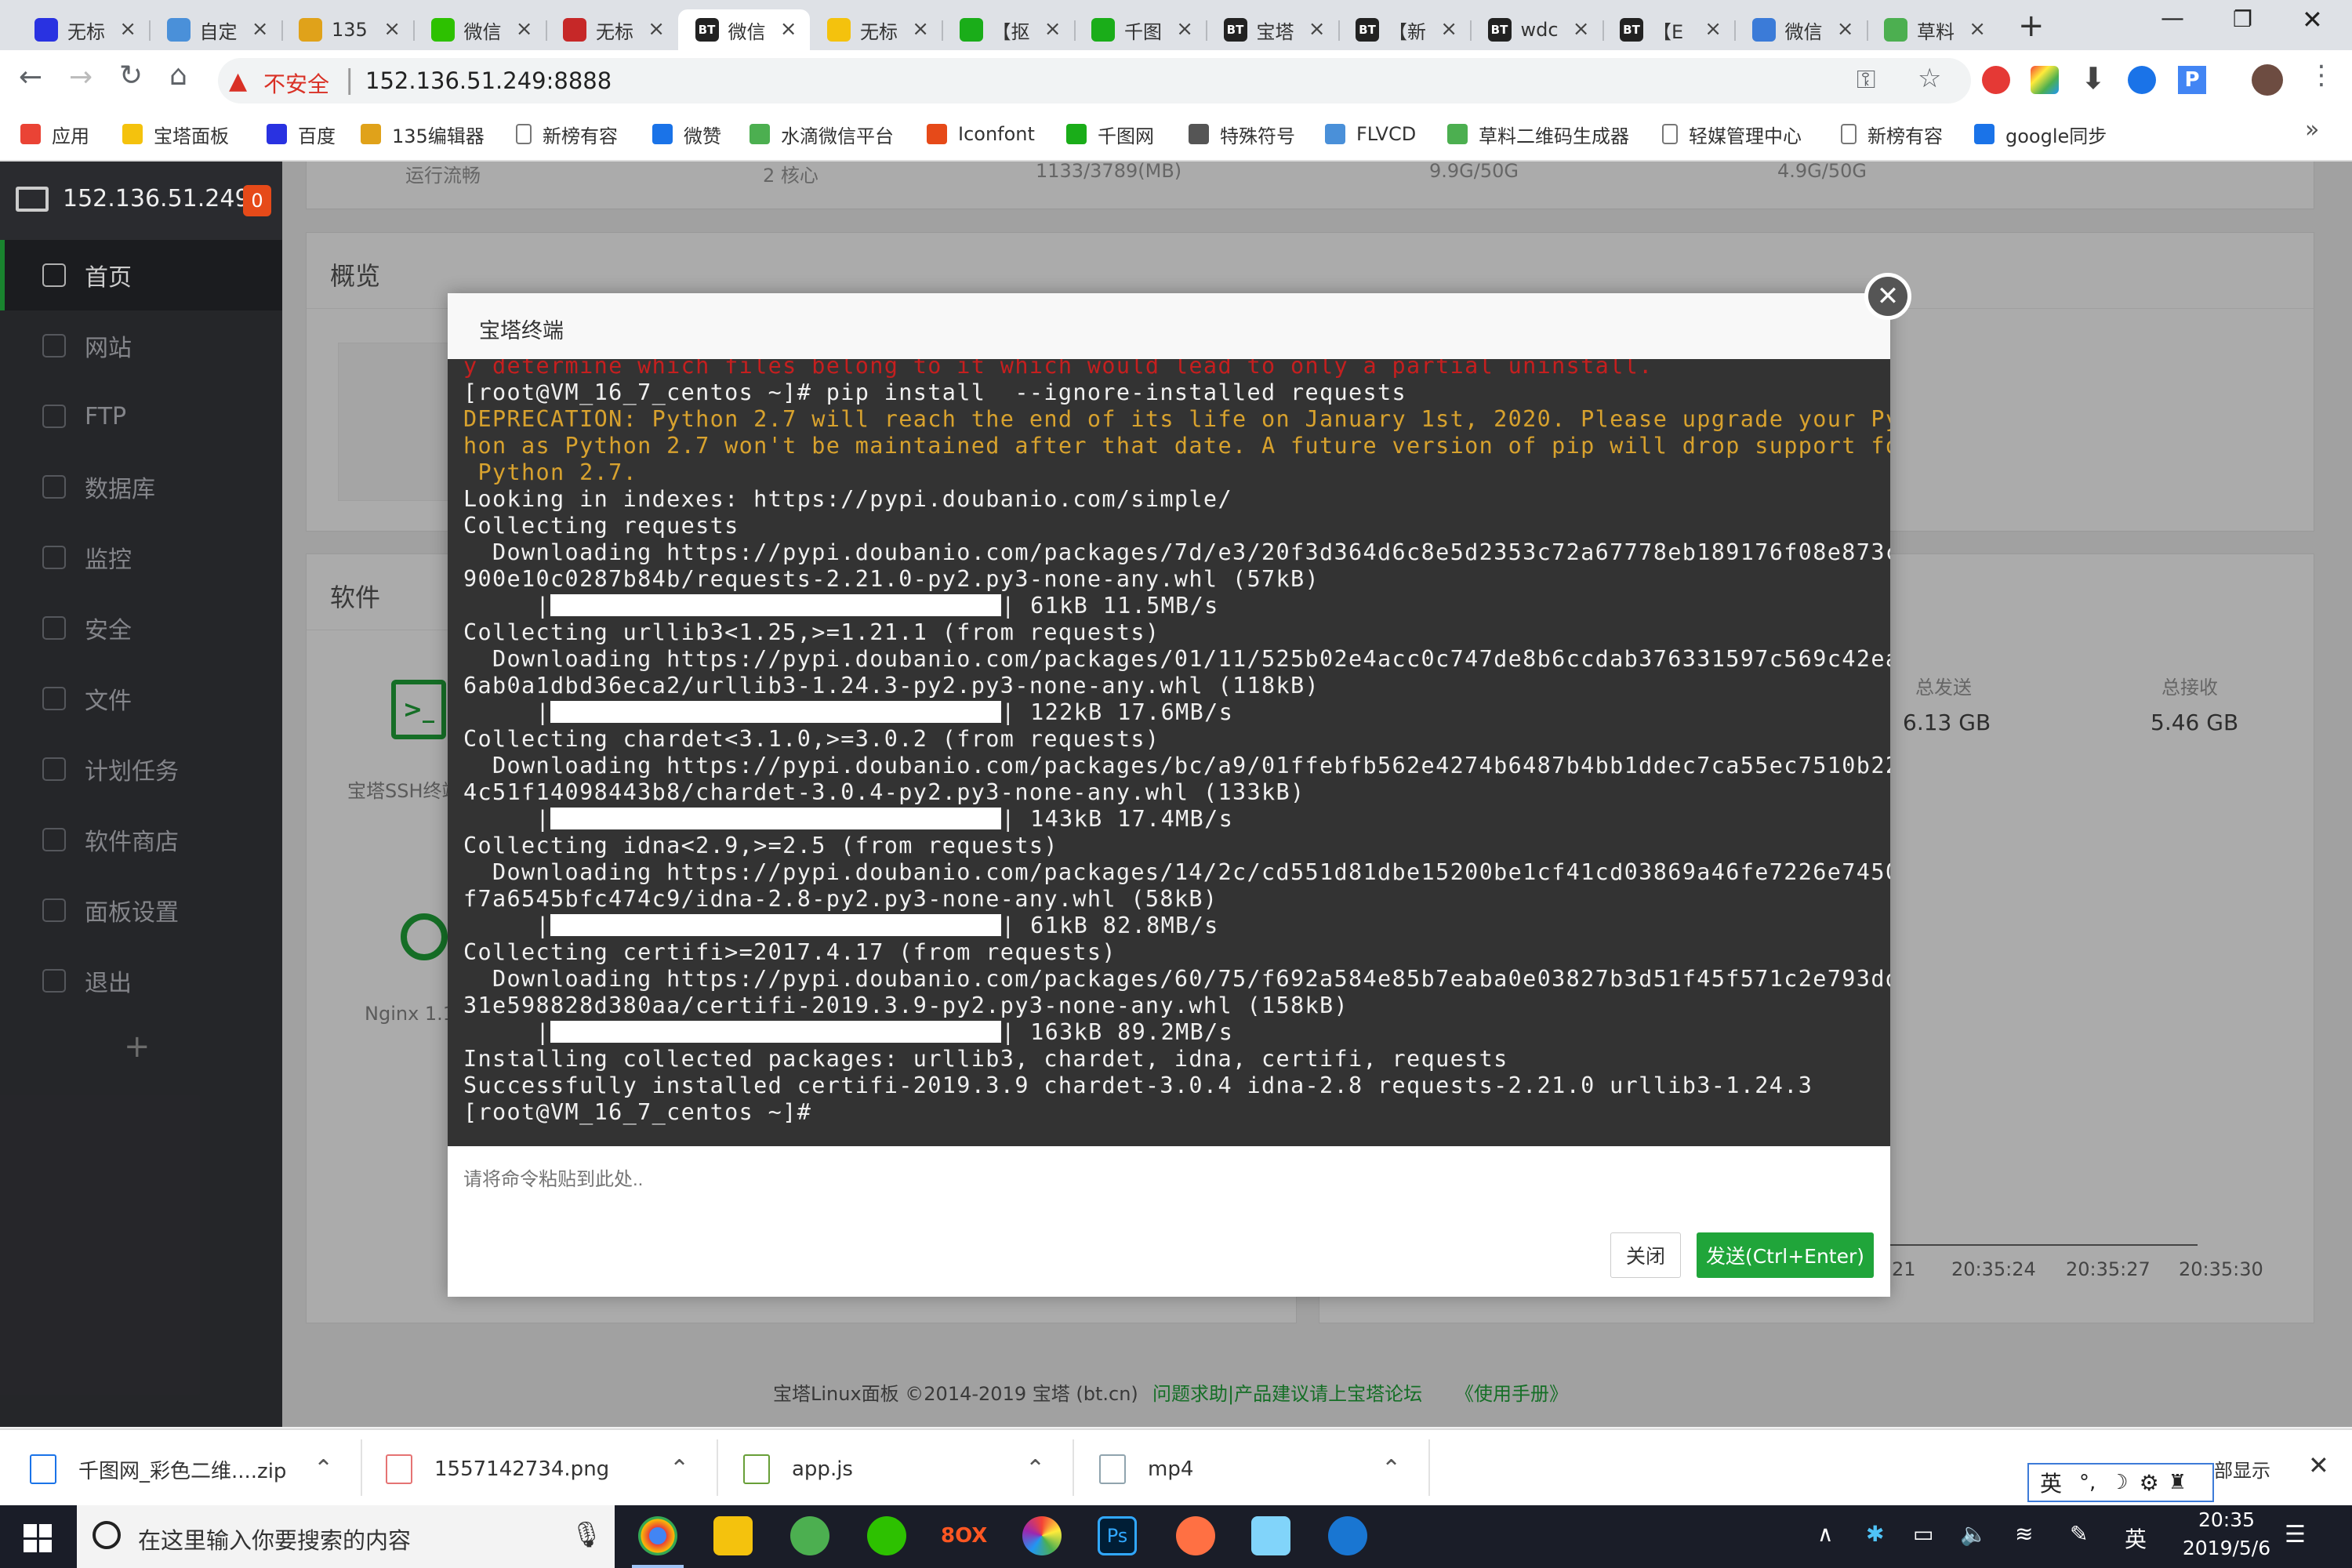 The image size is (2352, 1568). I want to click on file-explorer-icon, so click(733, 1535).